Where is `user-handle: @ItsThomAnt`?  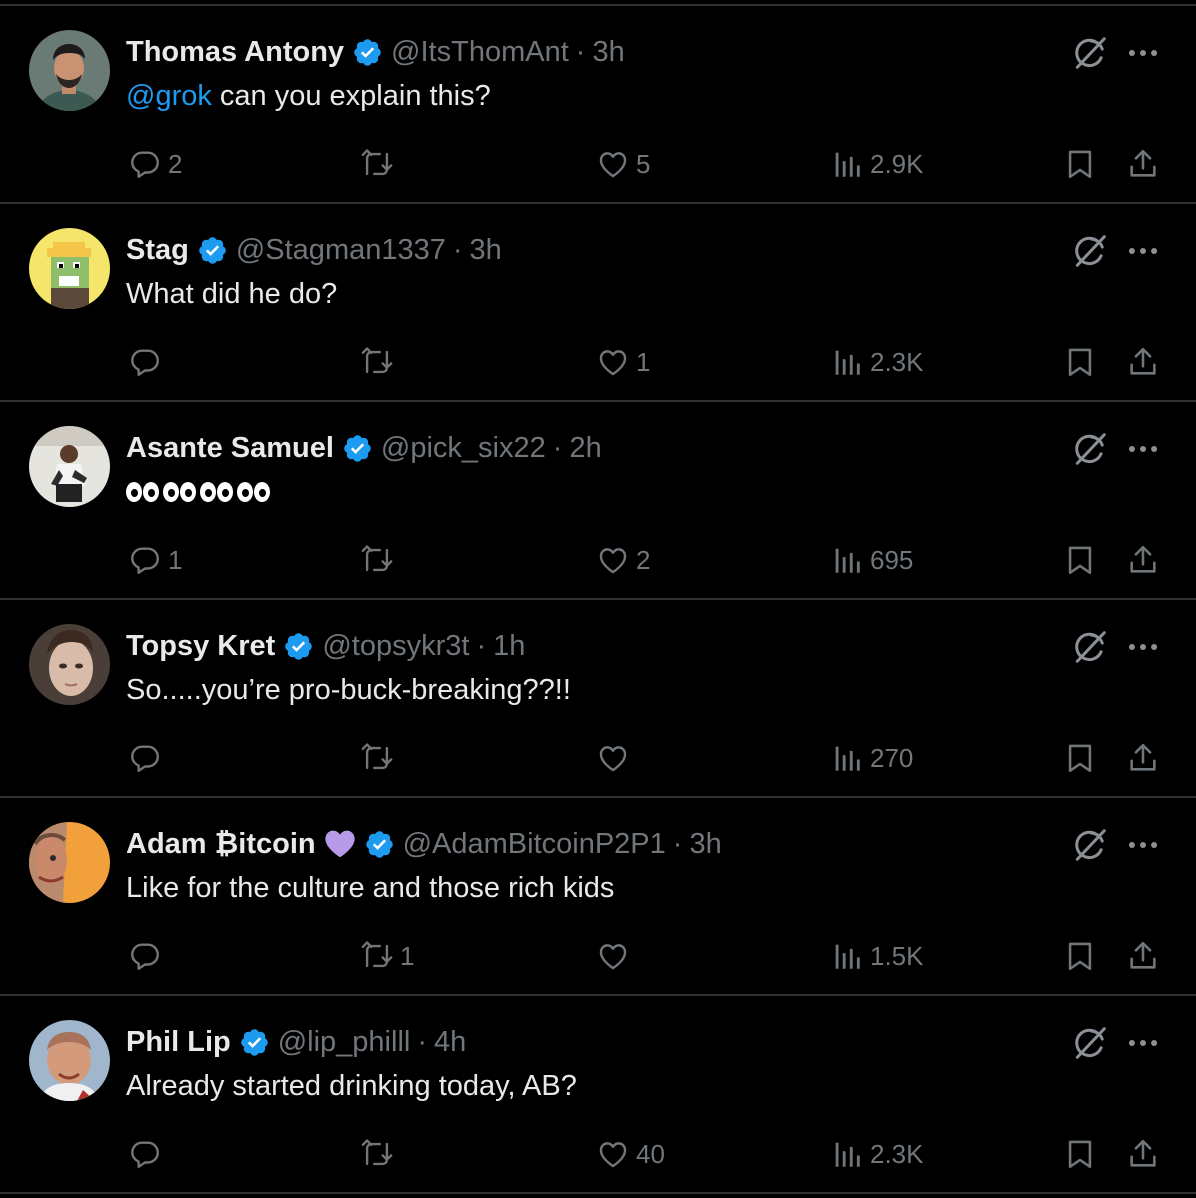 user-handle: @ItsThomAnt is located at coordinates (480, 52).